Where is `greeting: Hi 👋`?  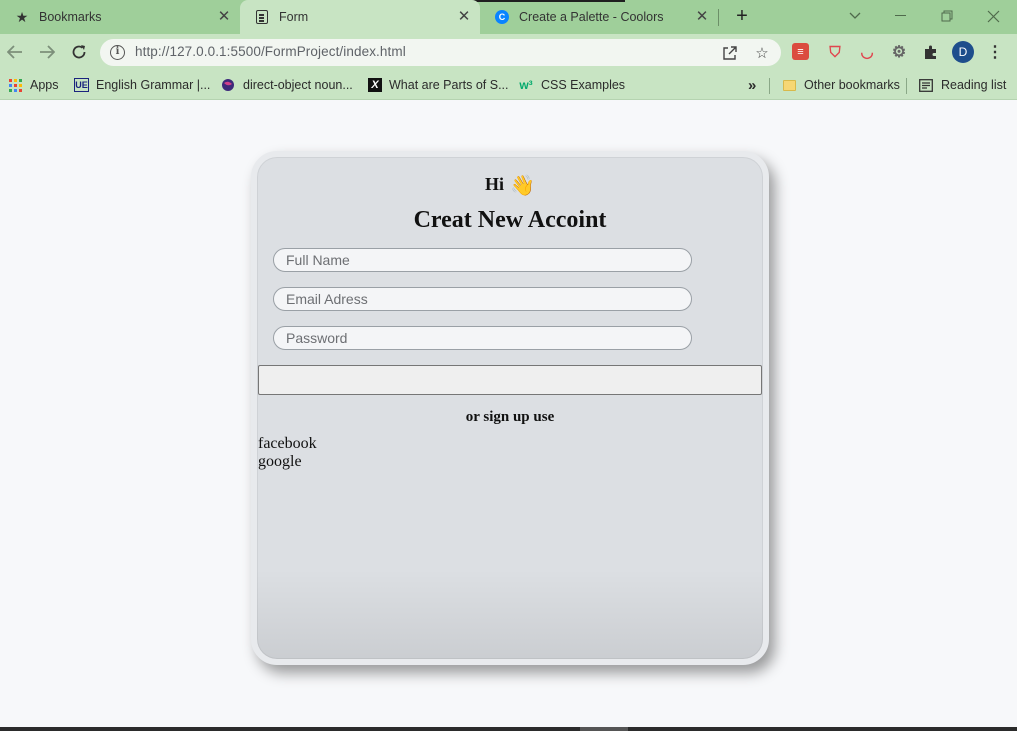
greeting: Hi 👋 is located at coordinates (510, 185).